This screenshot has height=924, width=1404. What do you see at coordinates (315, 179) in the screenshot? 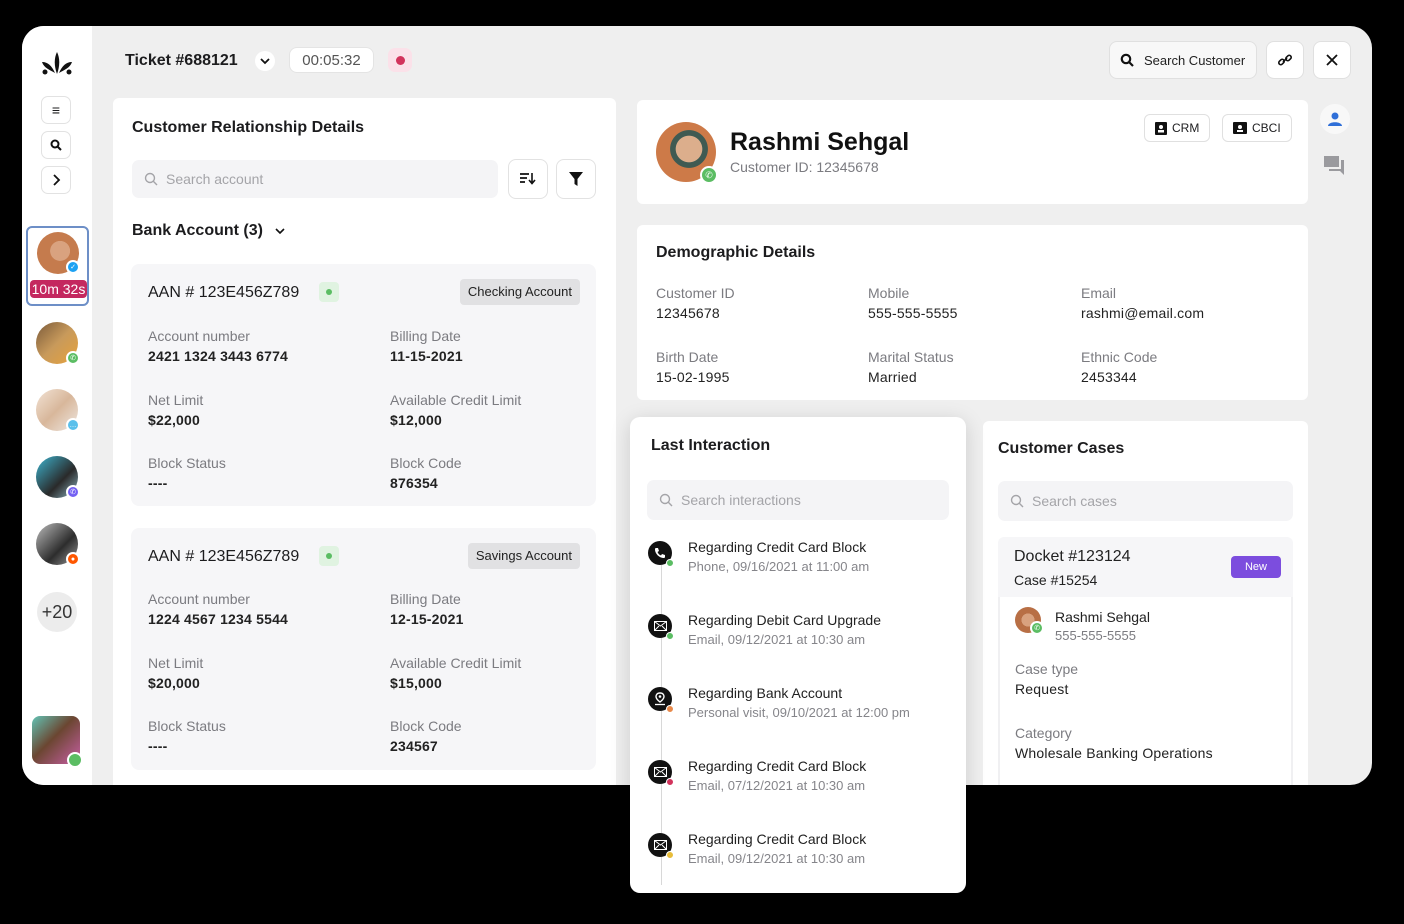
I see `search-account-input: Search account` at bounding box center [315, 179].